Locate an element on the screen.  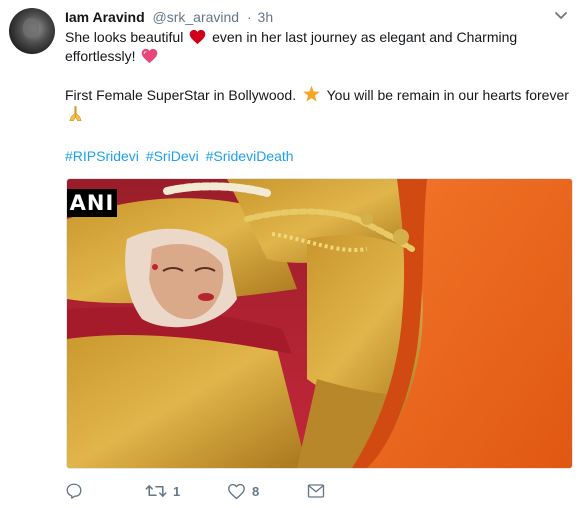
direct-message-button is located at coordinates (316, 491).